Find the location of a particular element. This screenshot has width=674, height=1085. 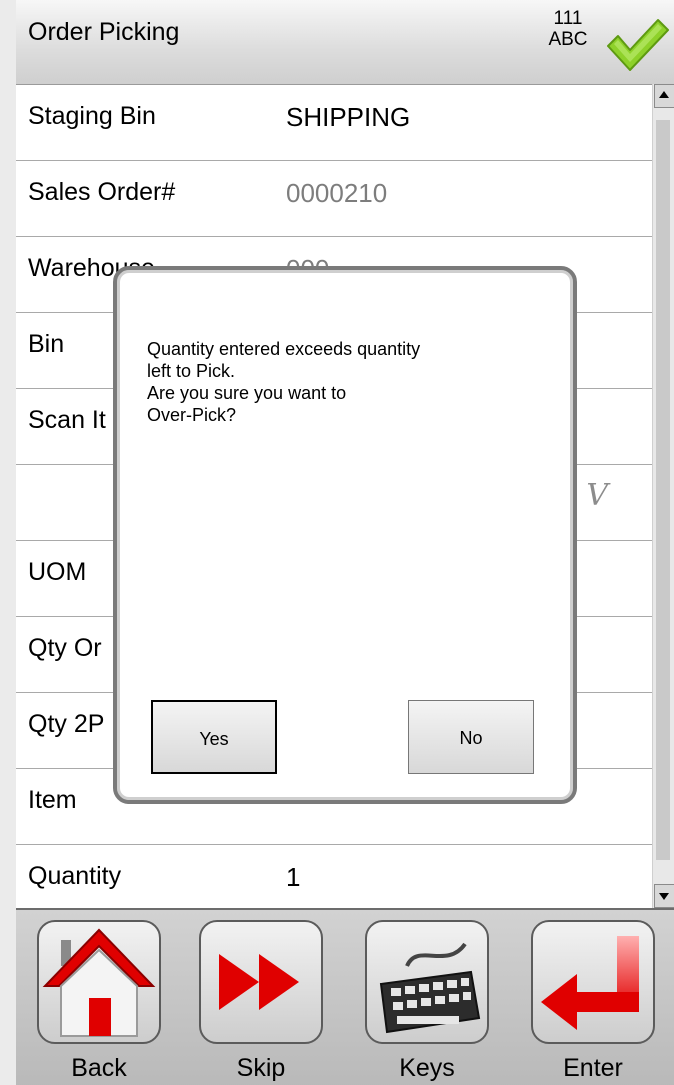

back-button-face is located at coordinates (99, 982).